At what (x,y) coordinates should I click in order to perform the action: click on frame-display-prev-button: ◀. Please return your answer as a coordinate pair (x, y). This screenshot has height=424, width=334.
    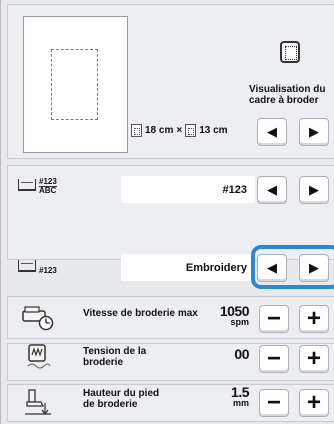
    Looking at the image, I should click on (272, 132).